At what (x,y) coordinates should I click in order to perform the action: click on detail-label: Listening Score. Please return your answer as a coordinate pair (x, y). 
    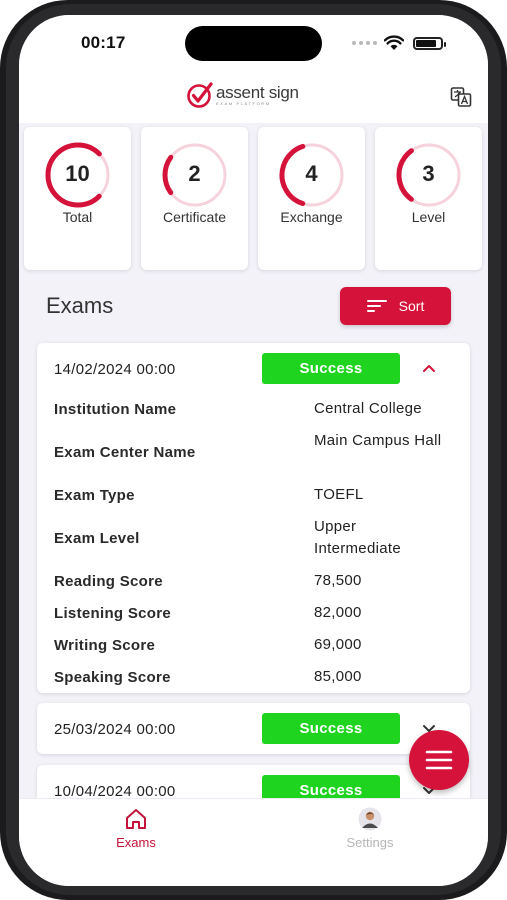
    Looking at the image, I should click on (113, 613).